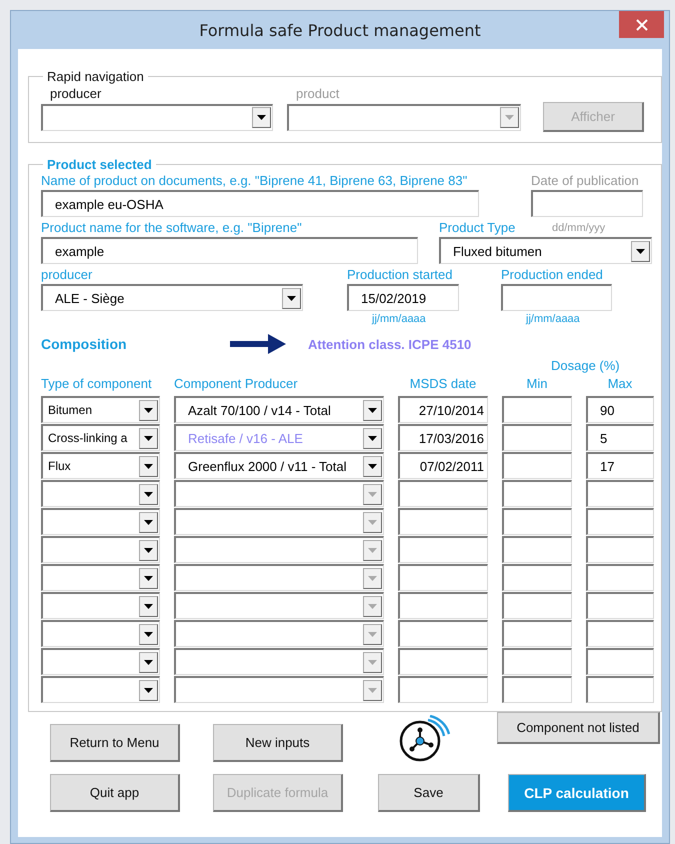 The height and width of the screenshot is (844, 675). I want to click on combo-box: Fluxed bitumen, so click(545, 250).